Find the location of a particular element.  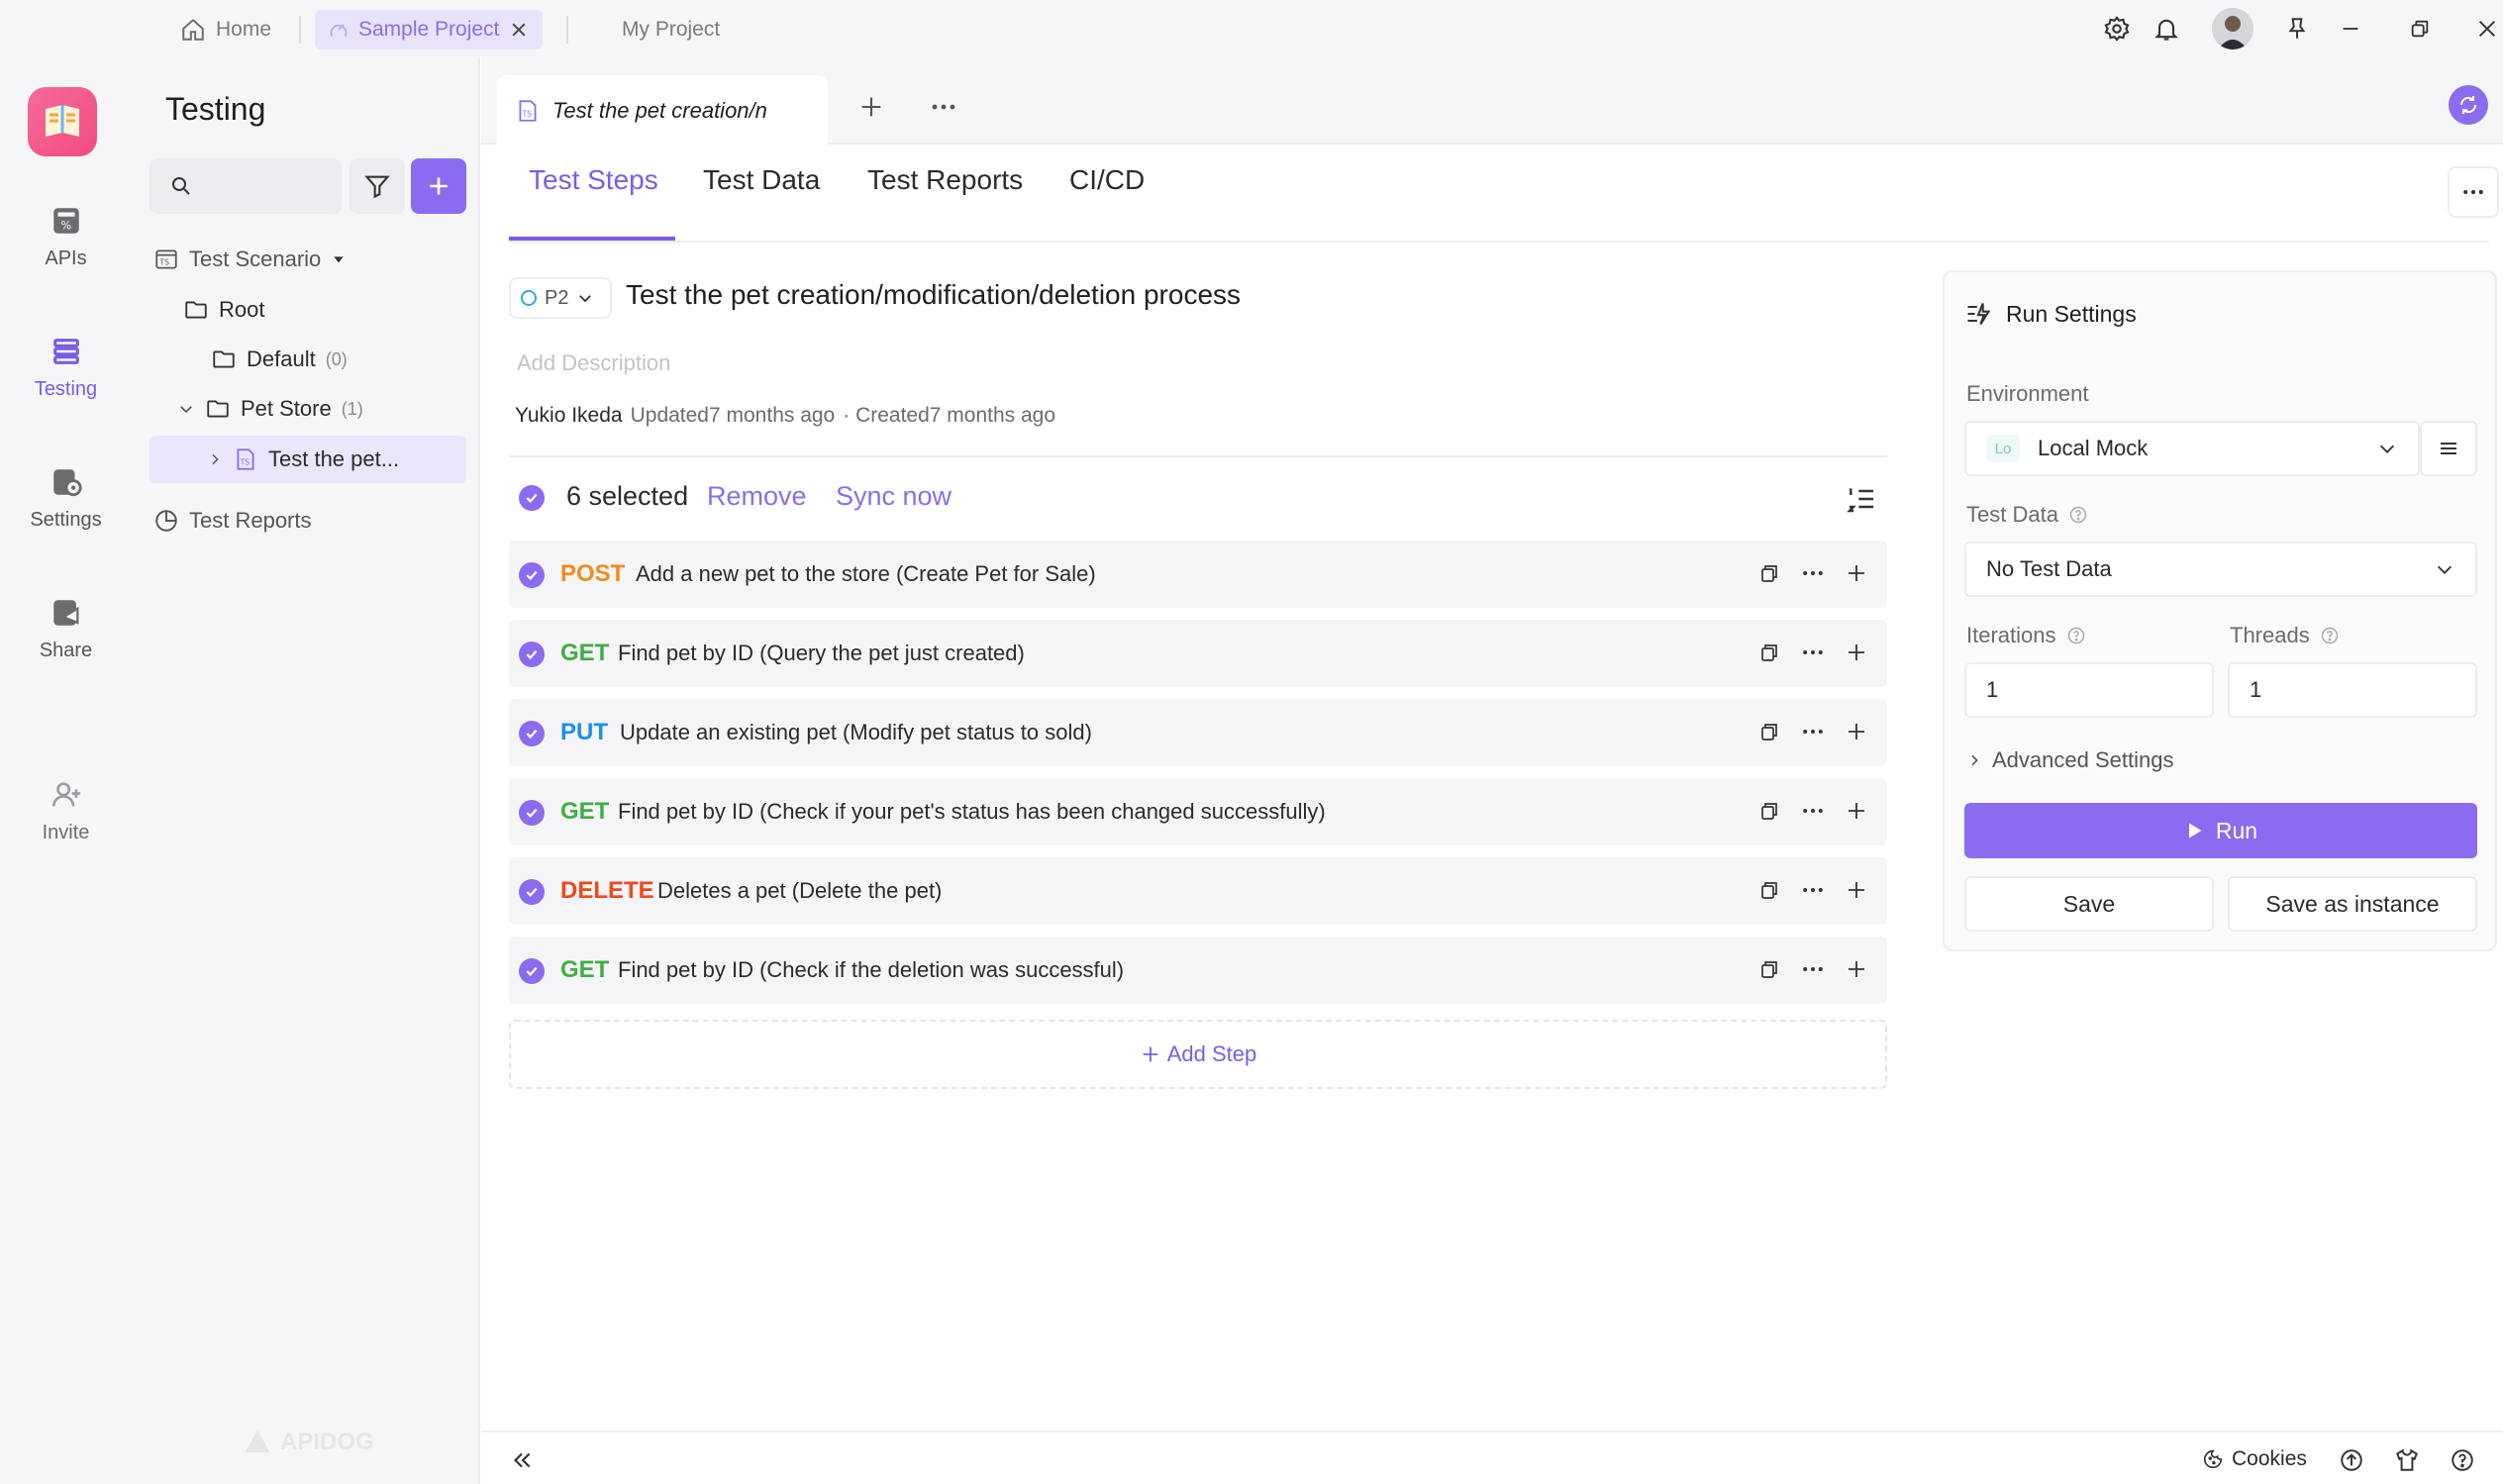

cookies-label: Cookies is located at coordinates (2269, 1458).